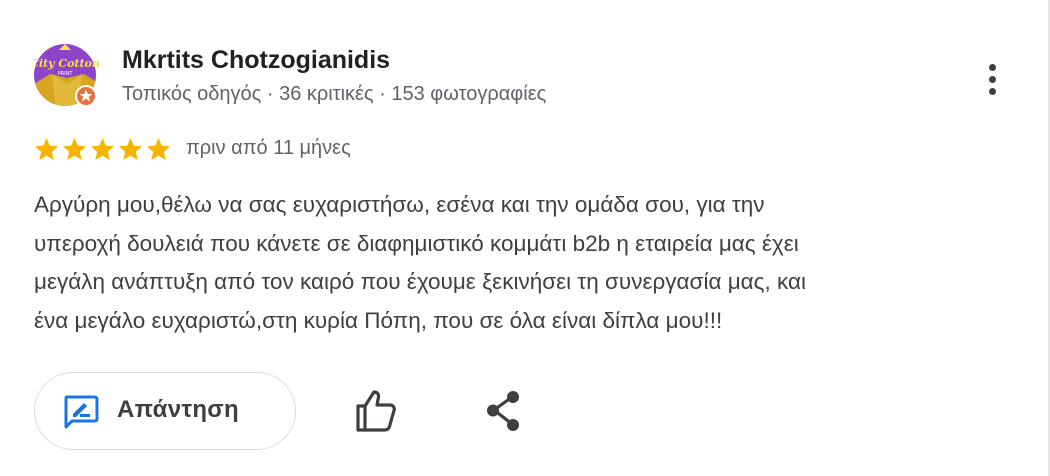 The width and height of the screenshot is (1050, 476). I want to click on author-name: Mkrtits Chotzogianidis, so click(256, 60).